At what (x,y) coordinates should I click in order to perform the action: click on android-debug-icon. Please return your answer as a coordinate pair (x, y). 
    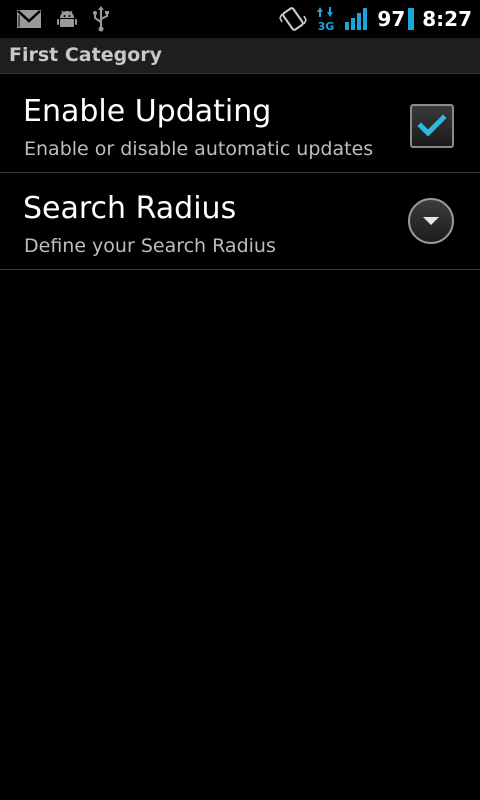
    Looking at the image, I should click on (67, 19).